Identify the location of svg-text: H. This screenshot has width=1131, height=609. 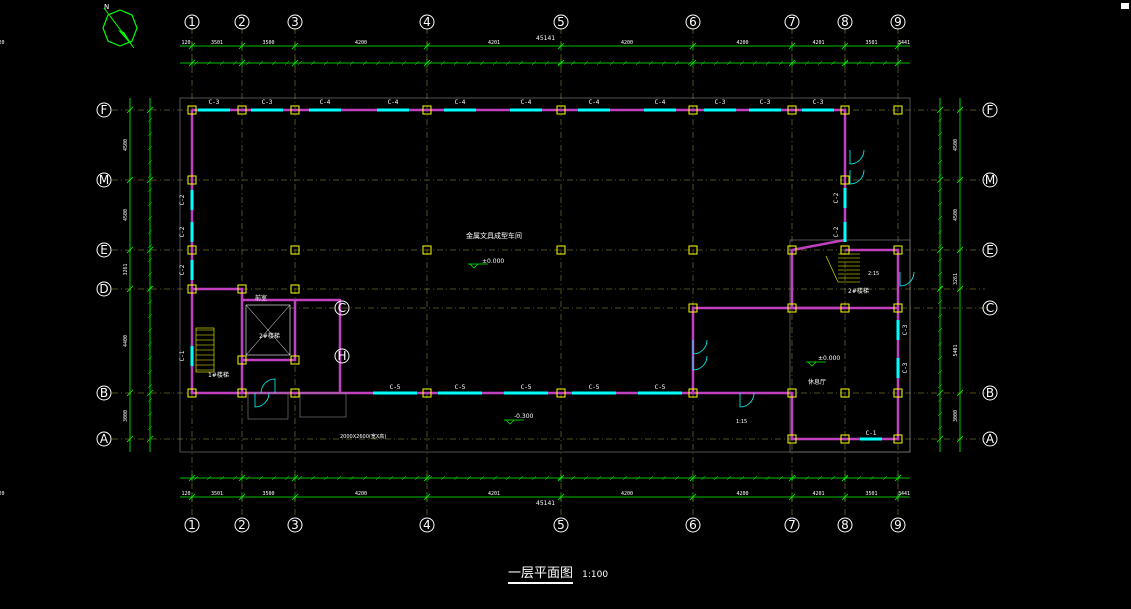
(341, 356).